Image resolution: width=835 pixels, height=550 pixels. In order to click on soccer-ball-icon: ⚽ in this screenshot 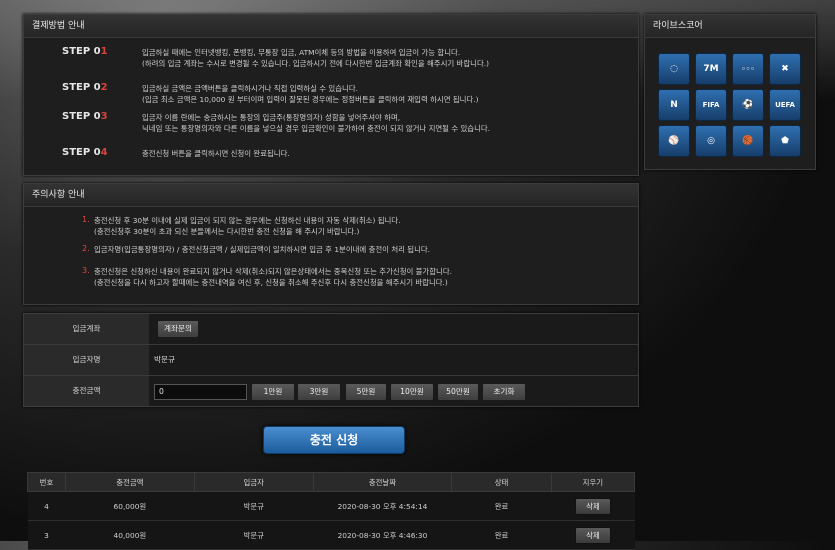, I will do `click(748, 105)`.